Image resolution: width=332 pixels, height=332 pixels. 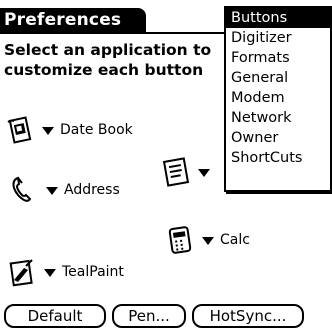 I want to click on app-label-tealpaint: TealPaint, so click(x=93, y=272).